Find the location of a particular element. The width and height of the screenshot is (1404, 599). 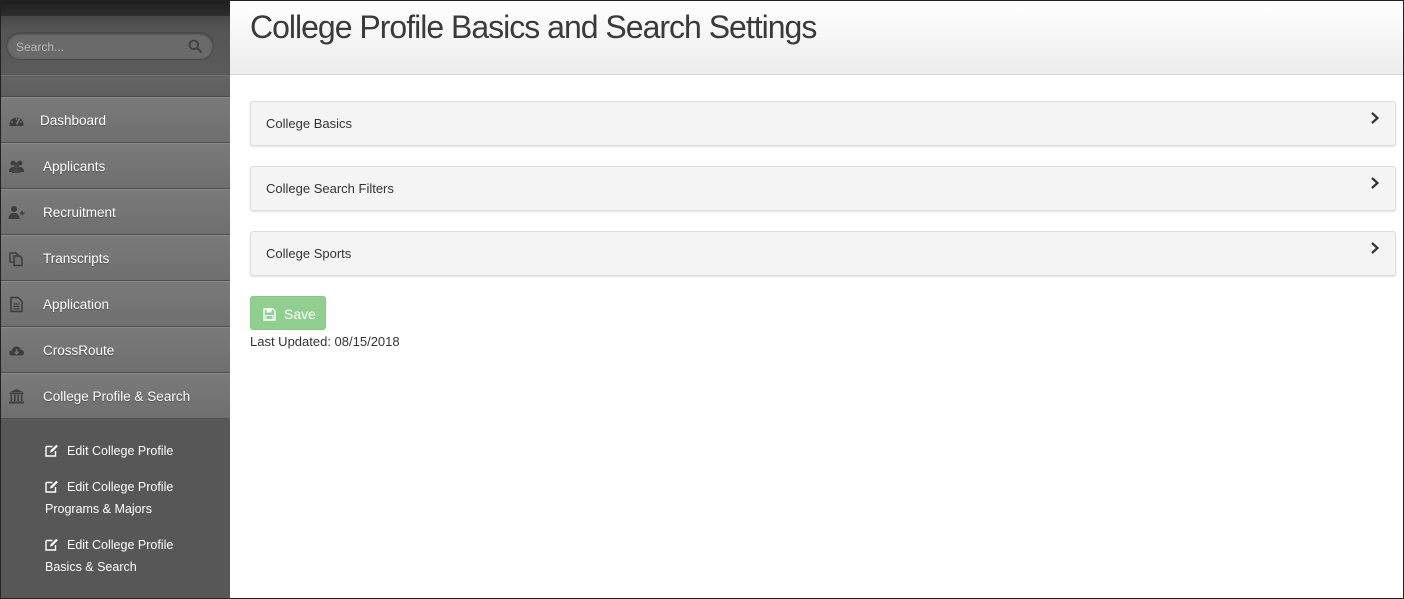

sidebar-item-label: Applicants is located at coordinates (74, 166).